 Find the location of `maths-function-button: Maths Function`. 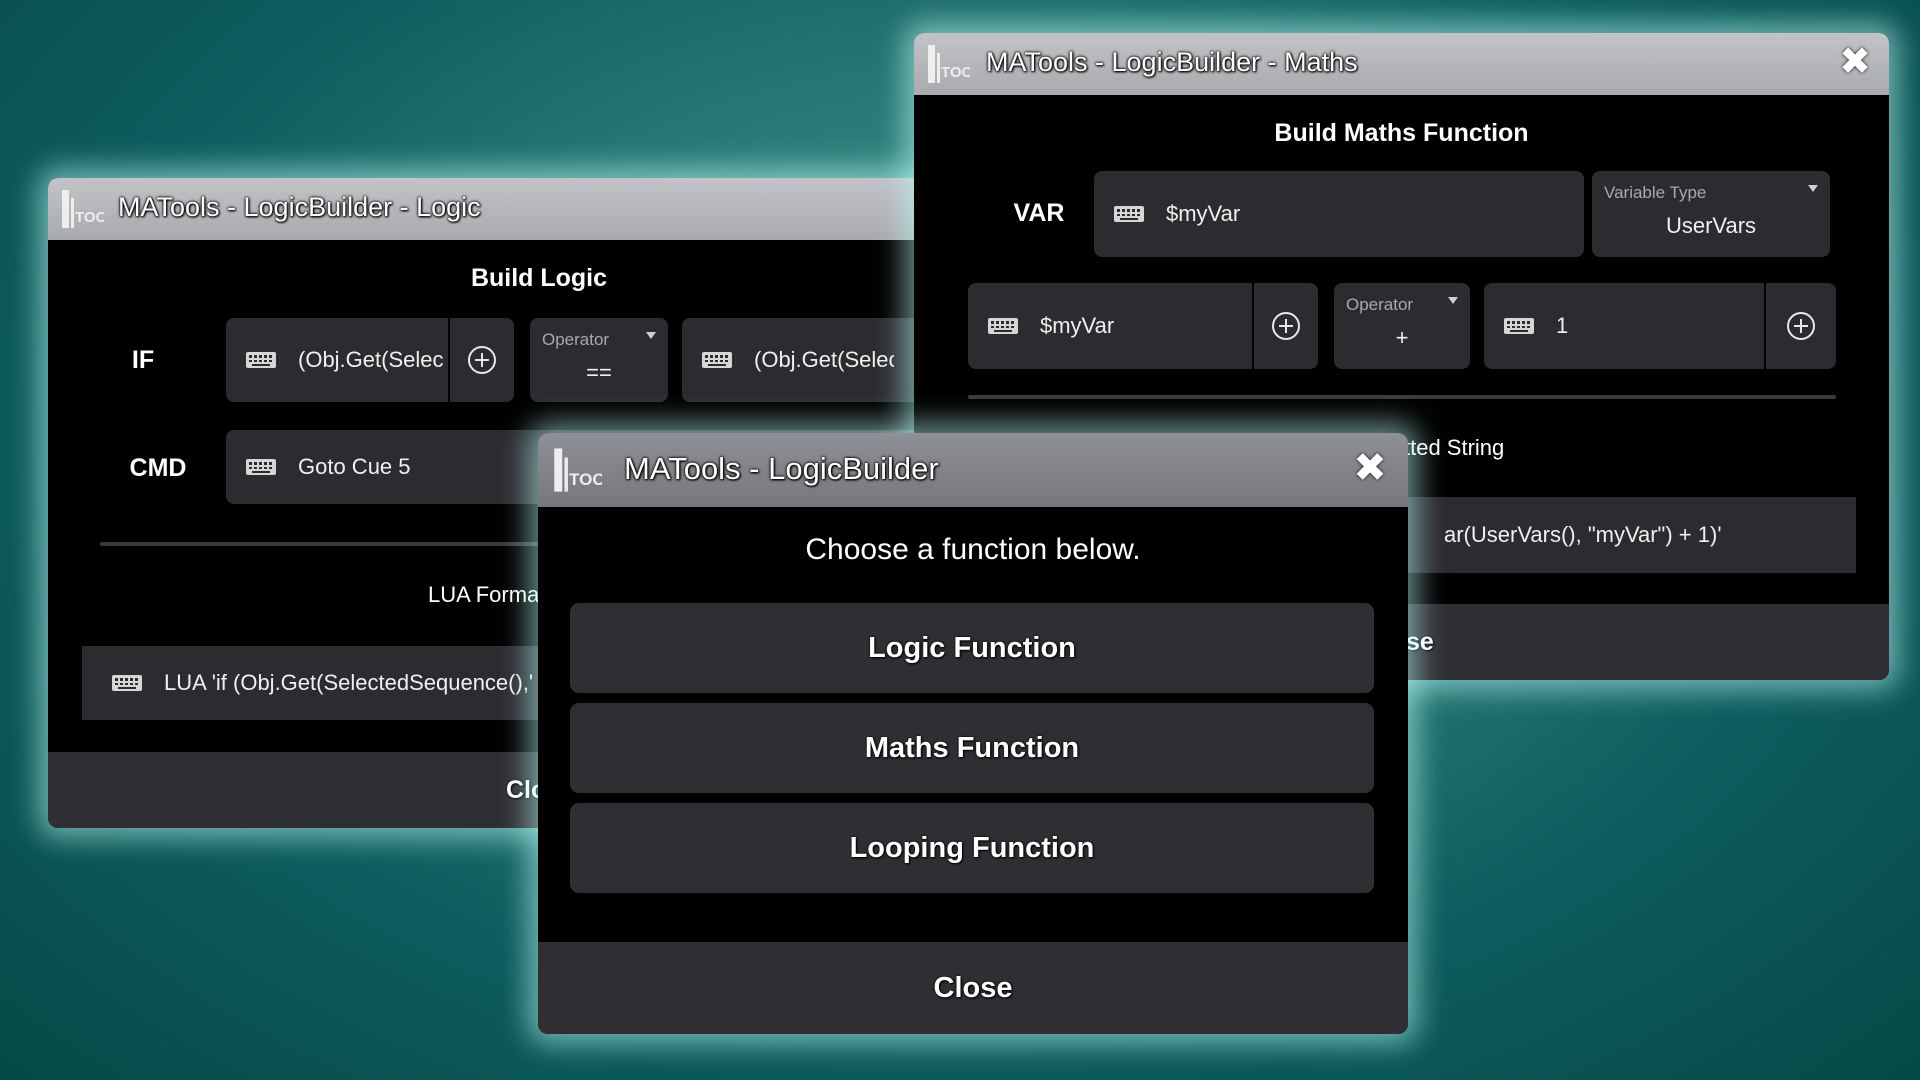

maths-function-button: Maths Function is located at coordinates (972, 748).